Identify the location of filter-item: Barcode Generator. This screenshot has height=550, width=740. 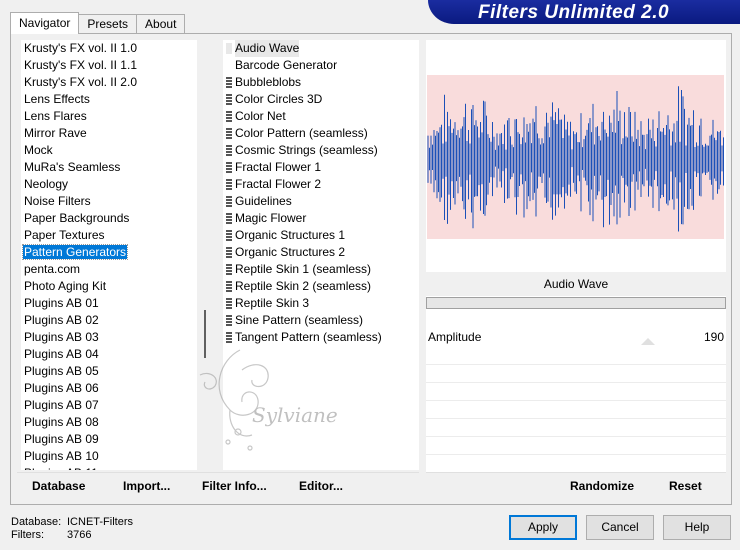
(321, 65).